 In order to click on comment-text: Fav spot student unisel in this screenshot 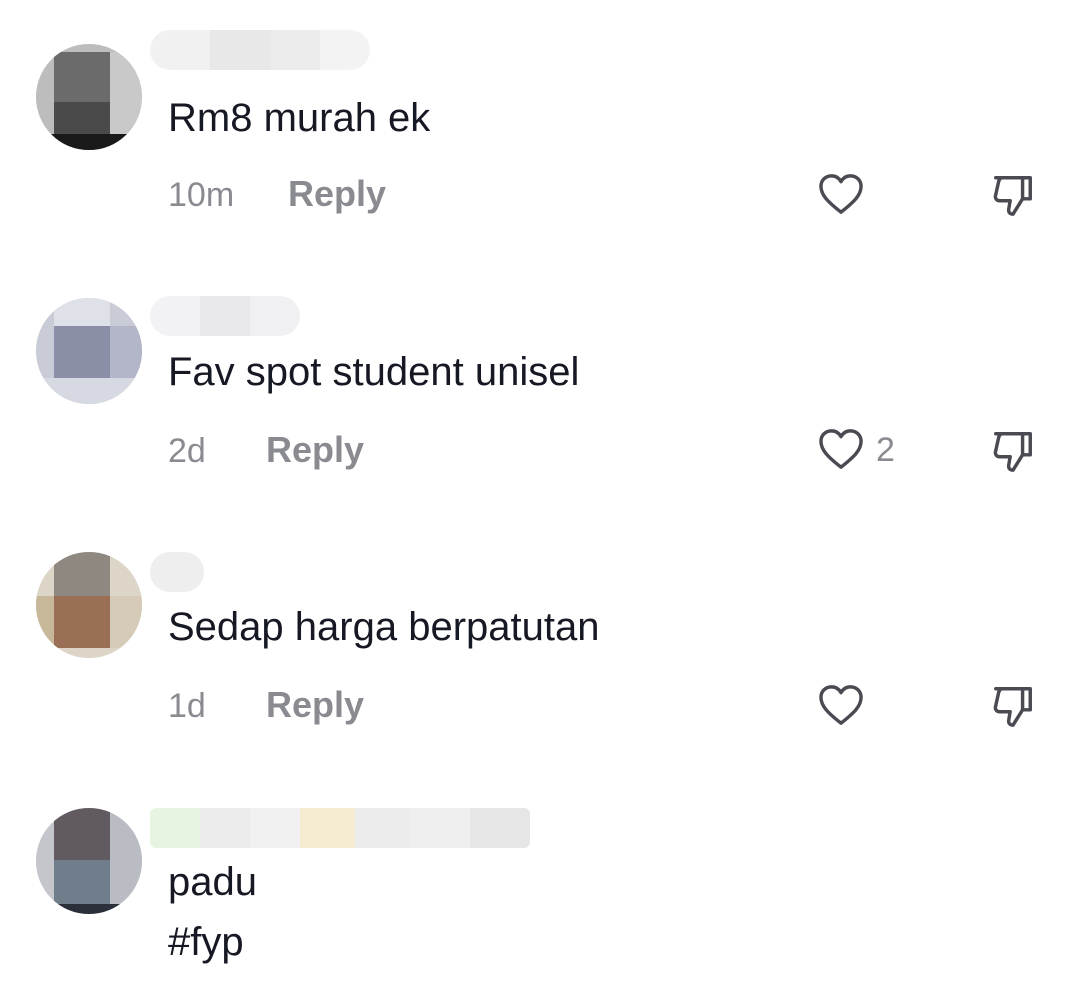, I will do `click(374, 372)`.